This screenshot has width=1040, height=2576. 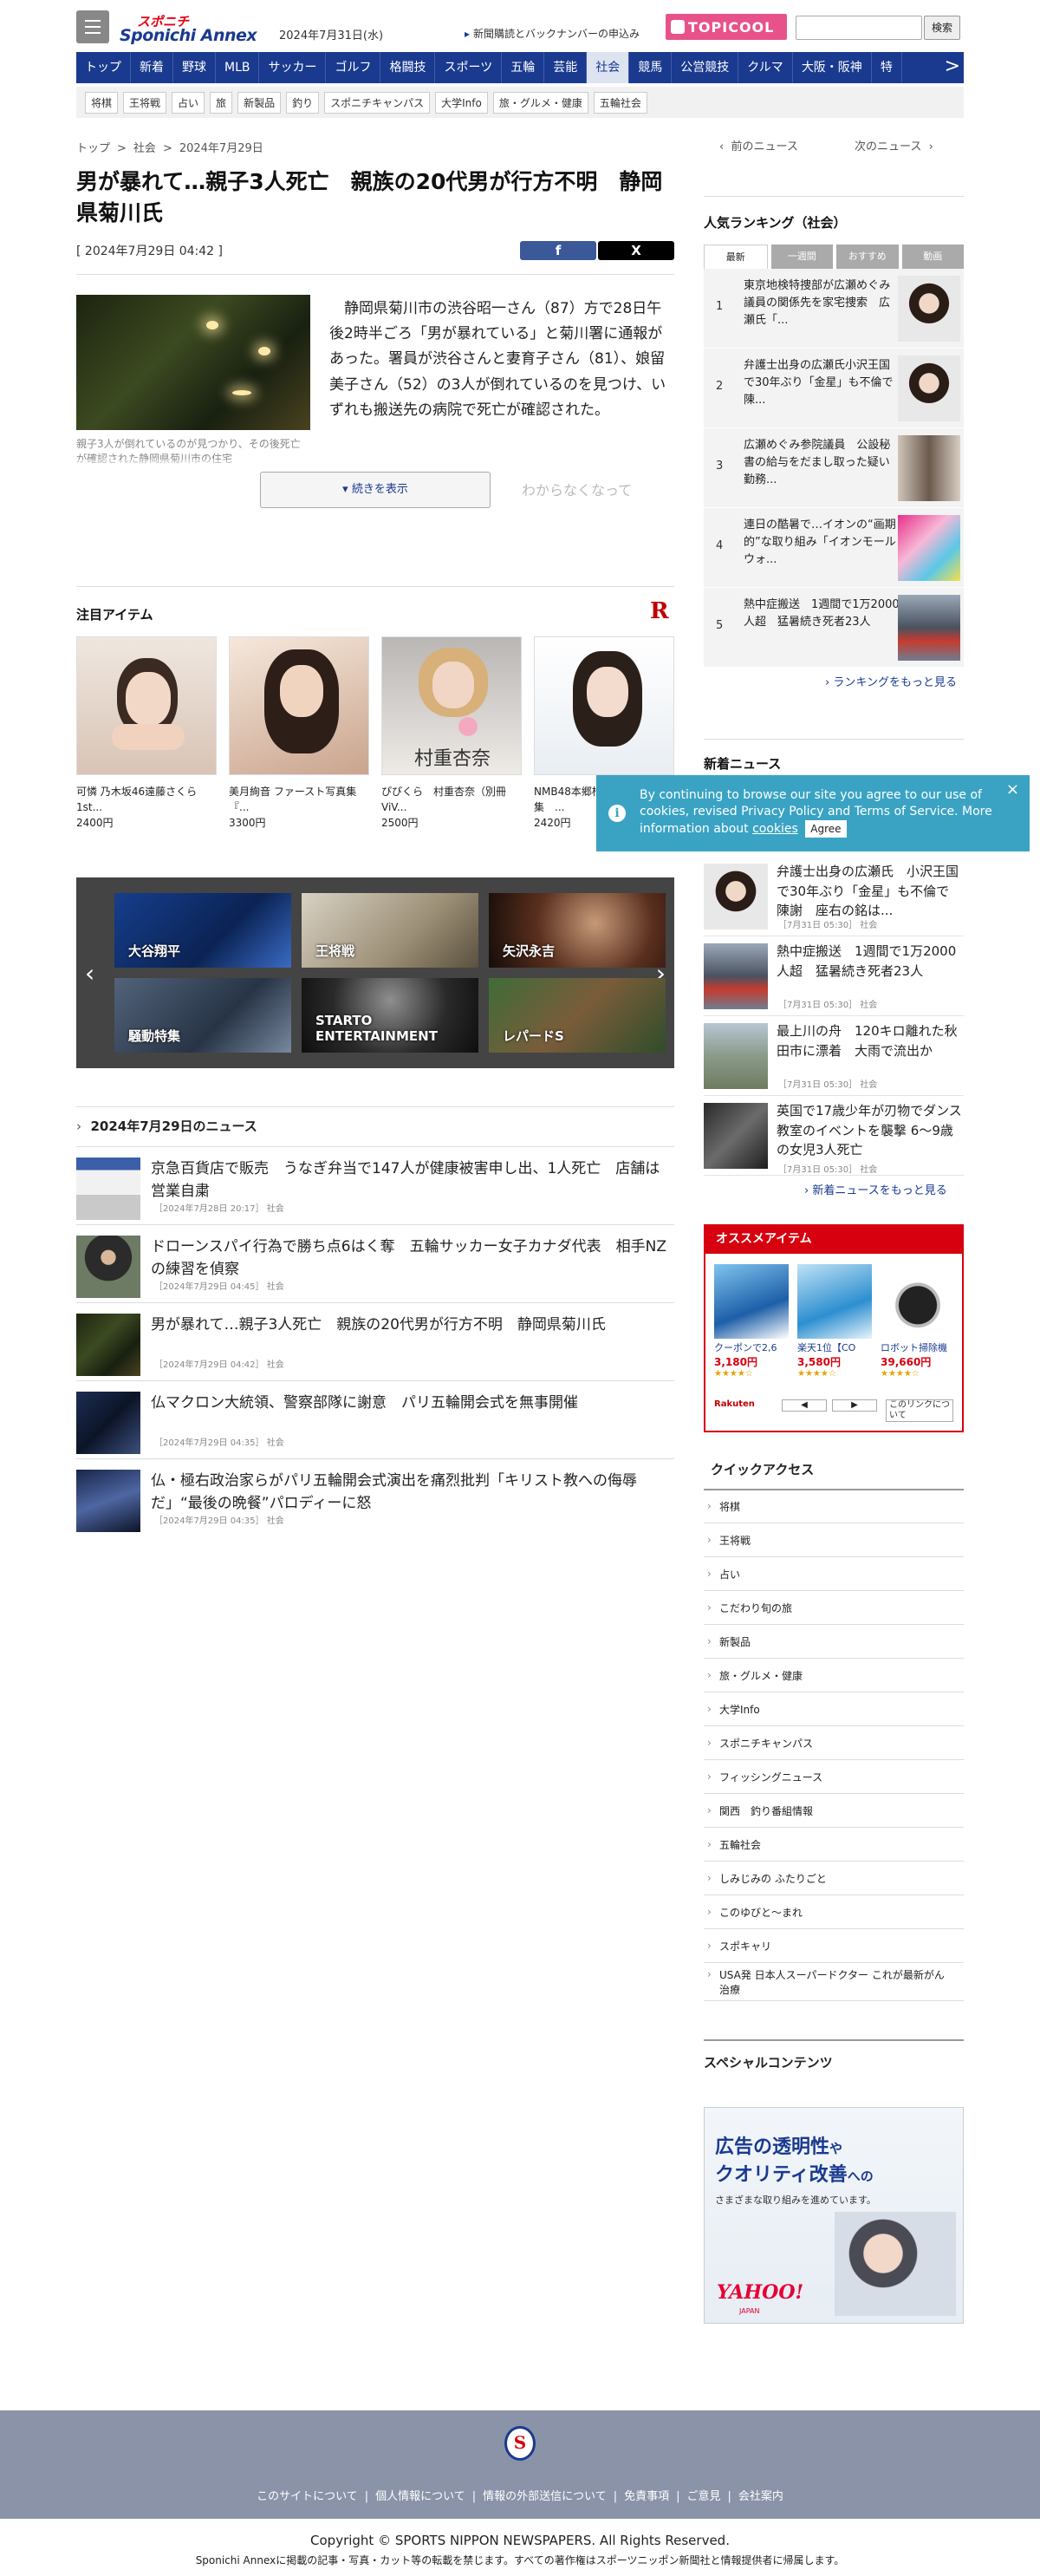 What do you see at coordinates (834, 1777) in the screenshot?
I see `quick-access-item: › フィッシングニュース` at bounding box center [834, 1777].